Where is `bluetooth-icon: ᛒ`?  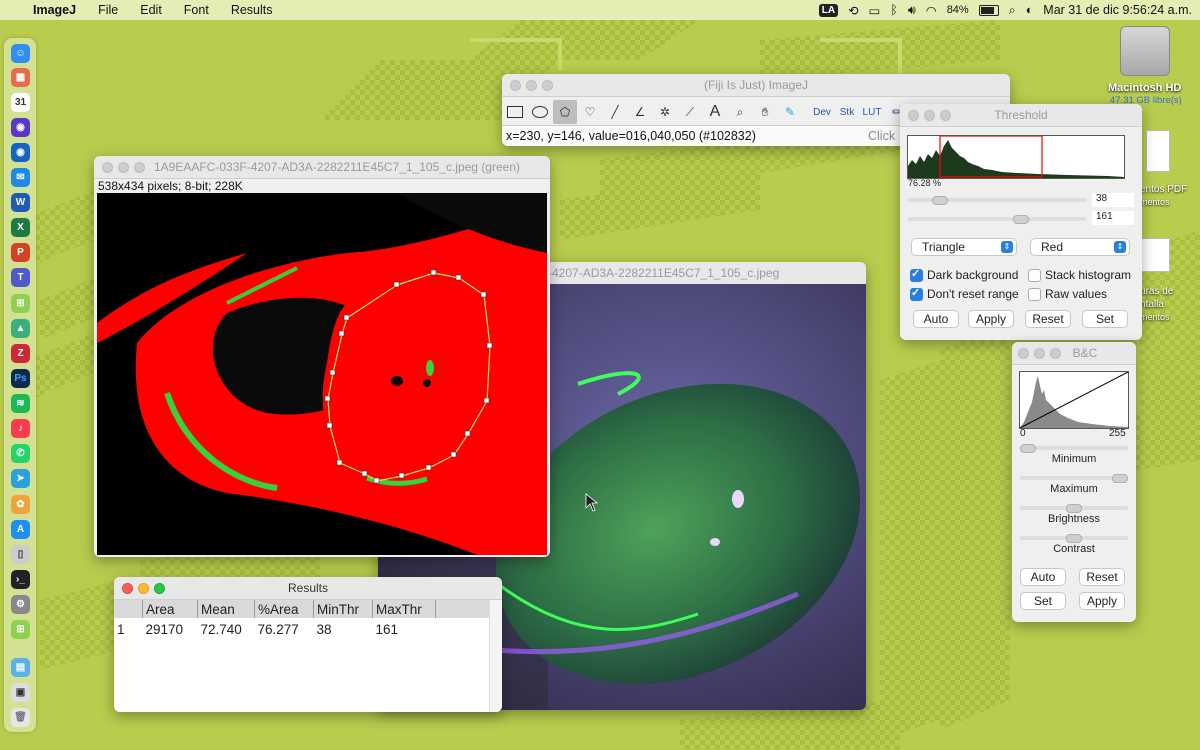 bluetooth-icon: ᛒ is located at coordinates (894, 10).